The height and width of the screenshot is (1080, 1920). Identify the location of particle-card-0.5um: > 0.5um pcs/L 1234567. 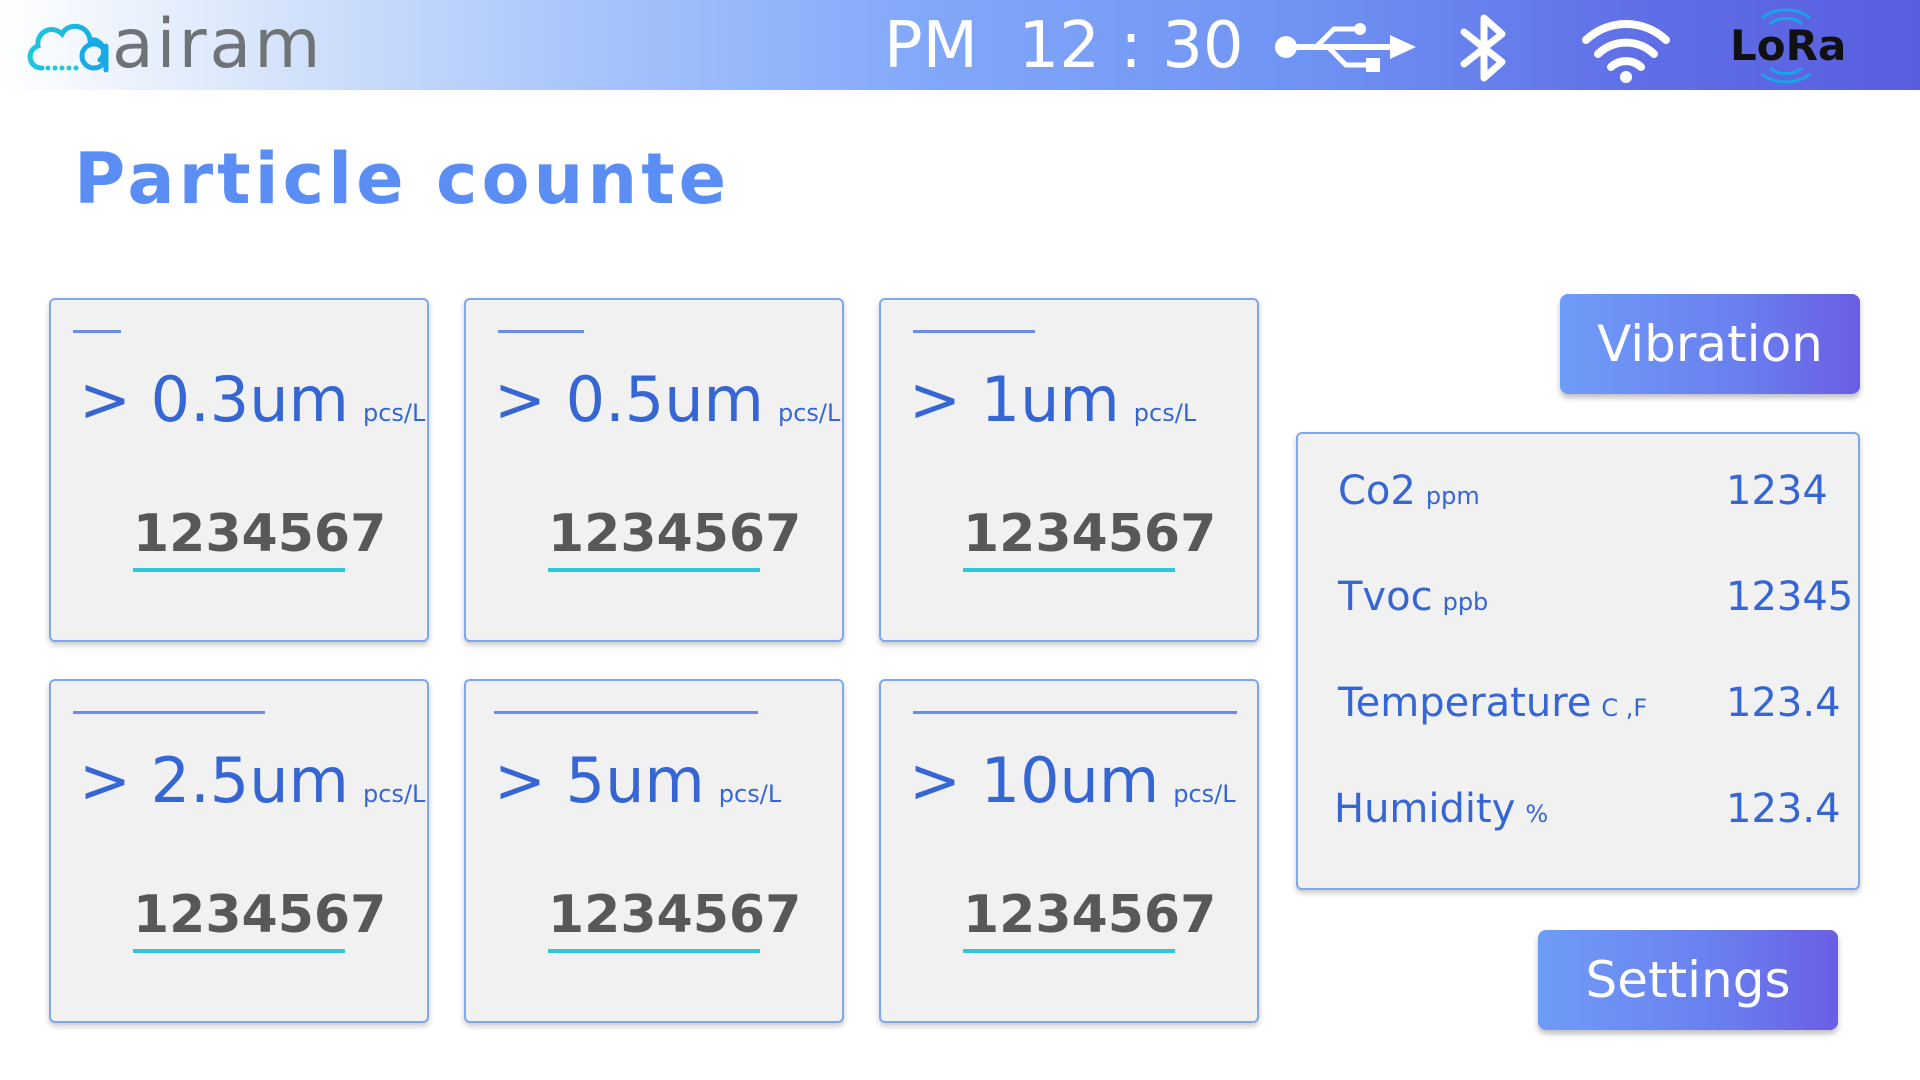
(654, 470).